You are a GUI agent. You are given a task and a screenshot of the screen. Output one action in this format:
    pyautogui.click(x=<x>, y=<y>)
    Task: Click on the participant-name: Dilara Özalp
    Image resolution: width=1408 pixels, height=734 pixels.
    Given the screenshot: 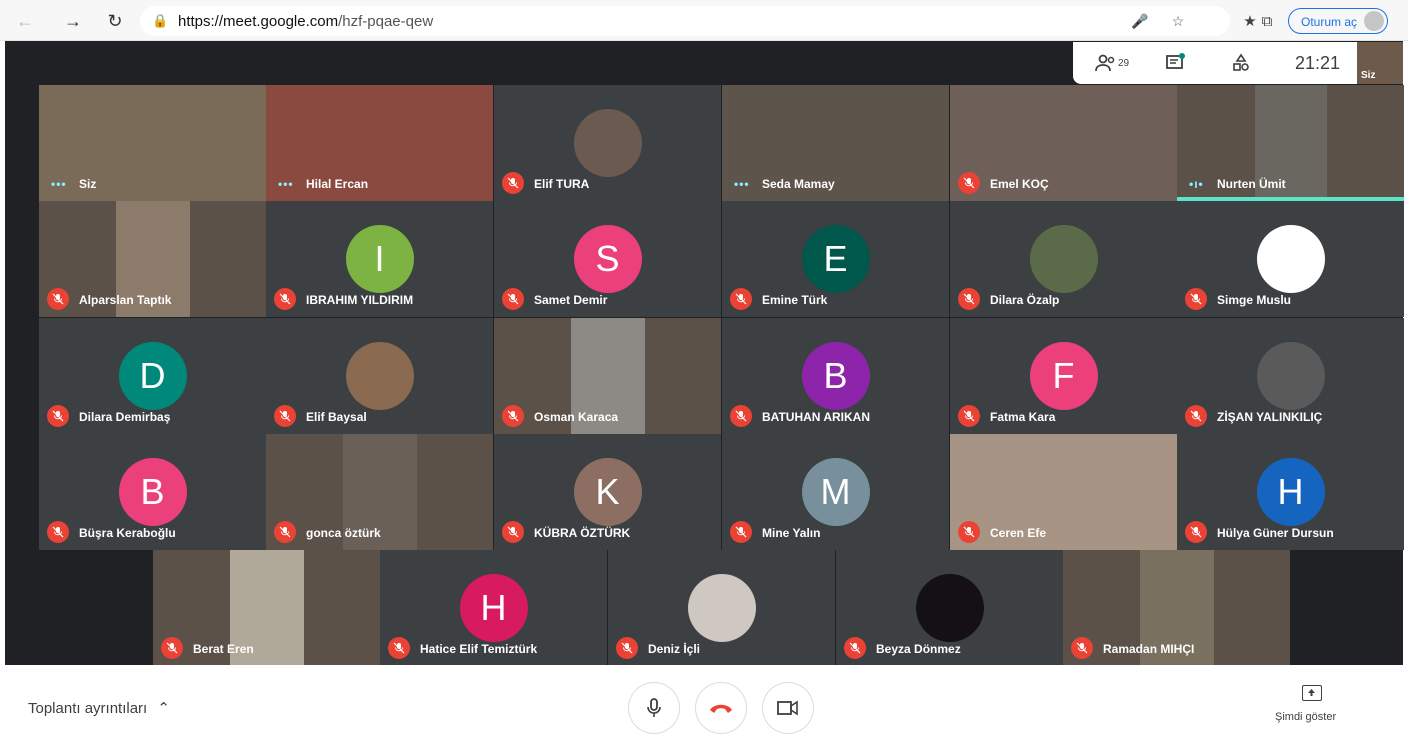 What is the action you would take?
    pyautogui.click(x=1025, y=300)
    